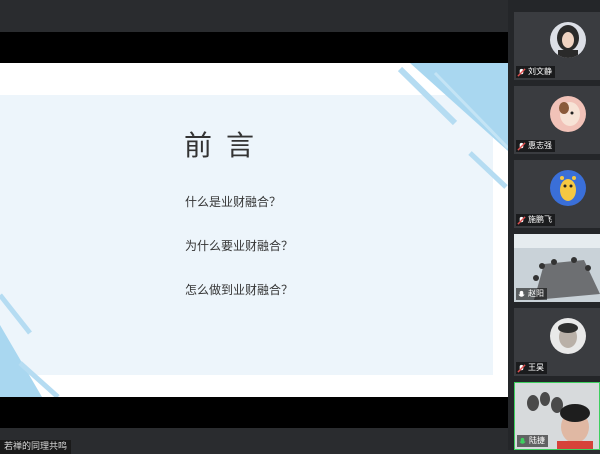  Describe the element at coordinates (239, 290) in the screenshot. I see `slide-question-3: 怎么做到业财融合？` at that location.